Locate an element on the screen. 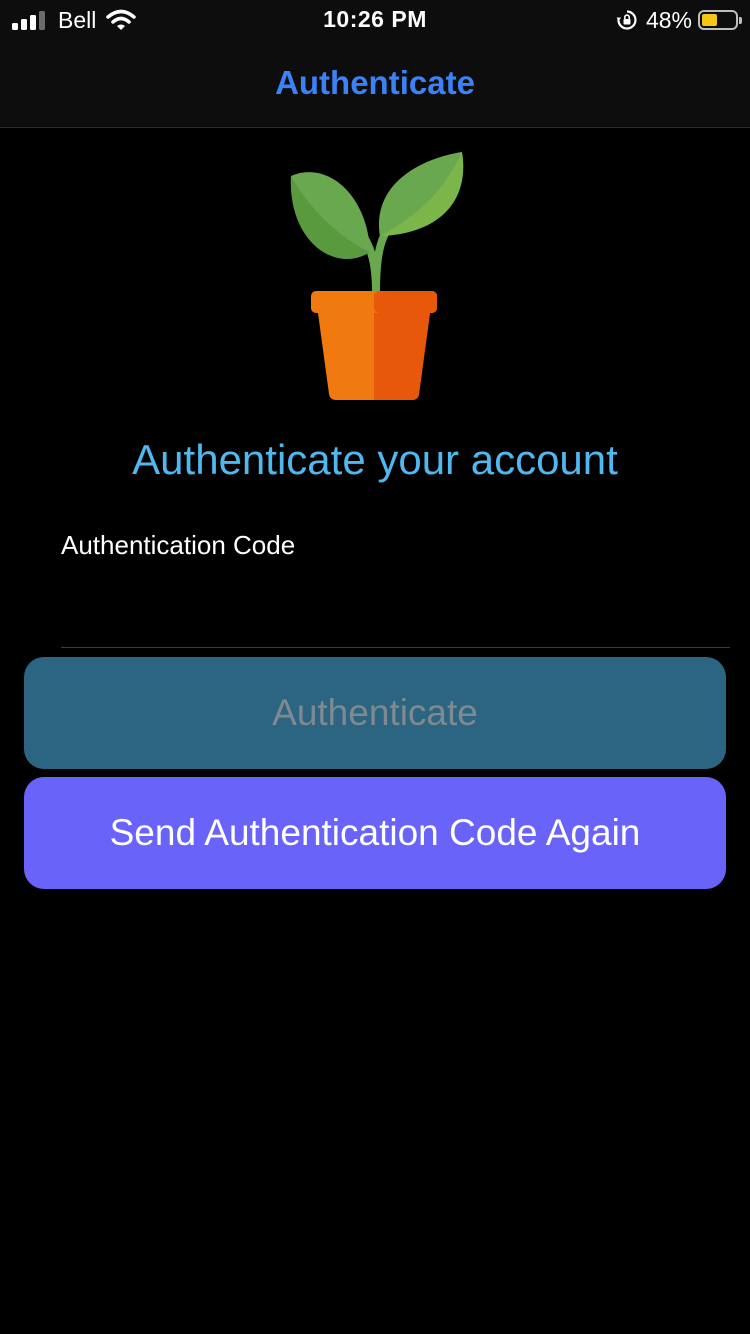 The width and height of the screenshot is (750, 1334). navigation-bar: Authenticate is located at coordinates (375, 84).